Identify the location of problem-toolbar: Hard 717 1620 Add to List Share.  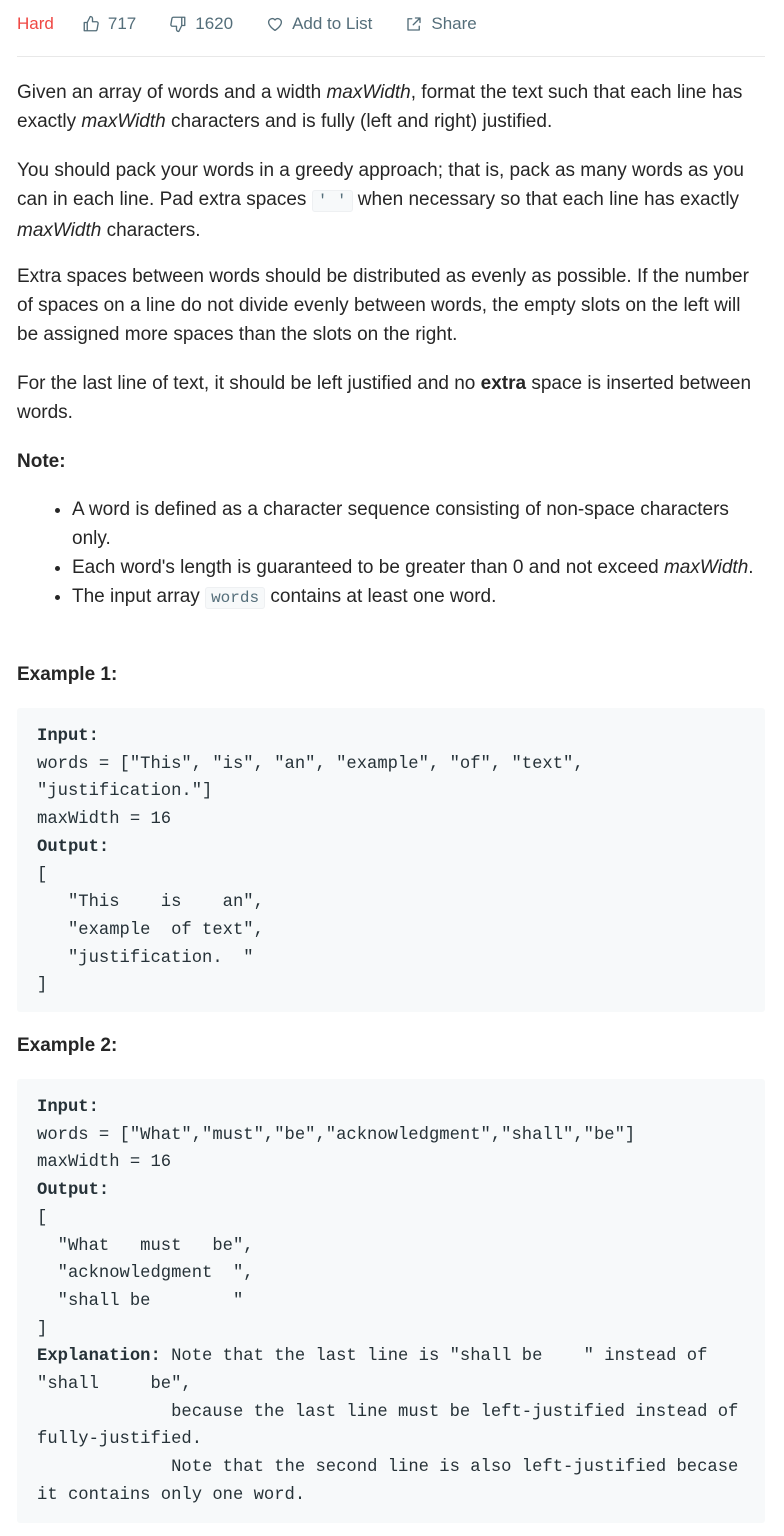
(391, 28).